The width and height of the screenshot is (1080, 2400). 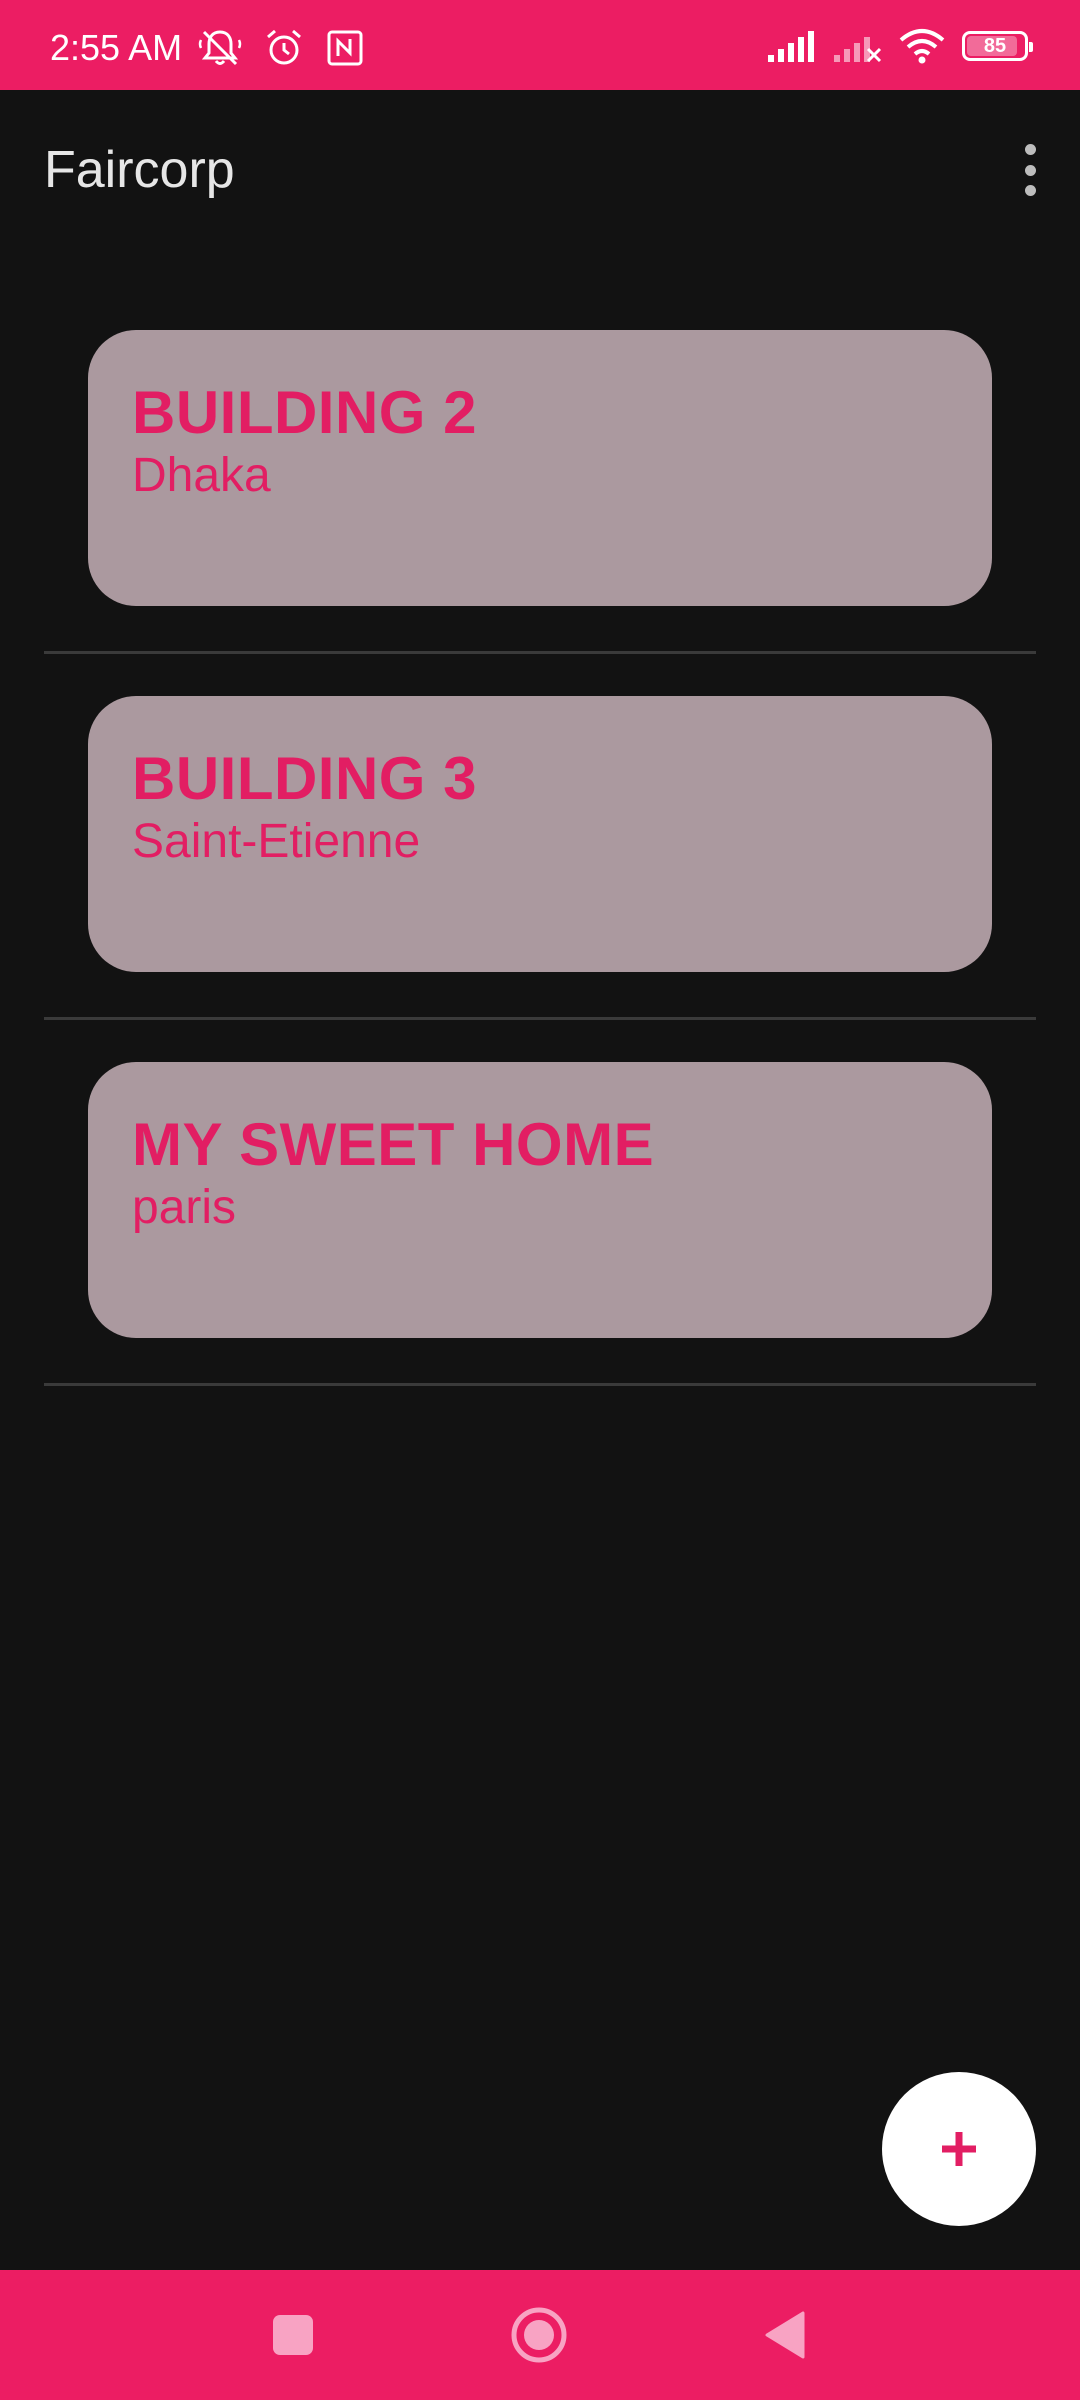 What do you see at coordinates (922, 46) in the screenshot?
I see `wifi-icon` at bounding box center [922, 46].